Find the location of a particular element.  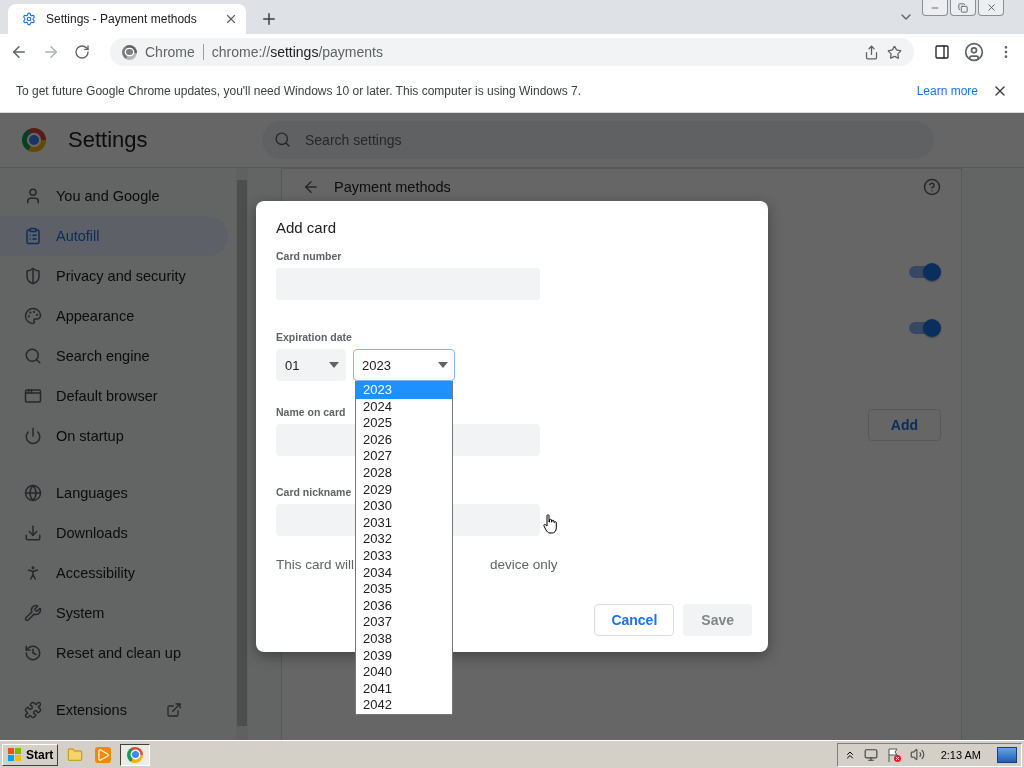

tab-title: Settings - Payment methods is located at coordinates (122, 19).